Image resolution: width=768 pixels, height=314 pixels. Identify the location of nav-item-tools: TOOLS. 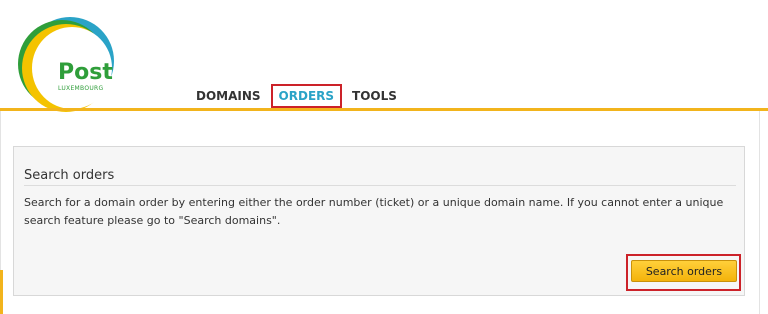
(374, 96).